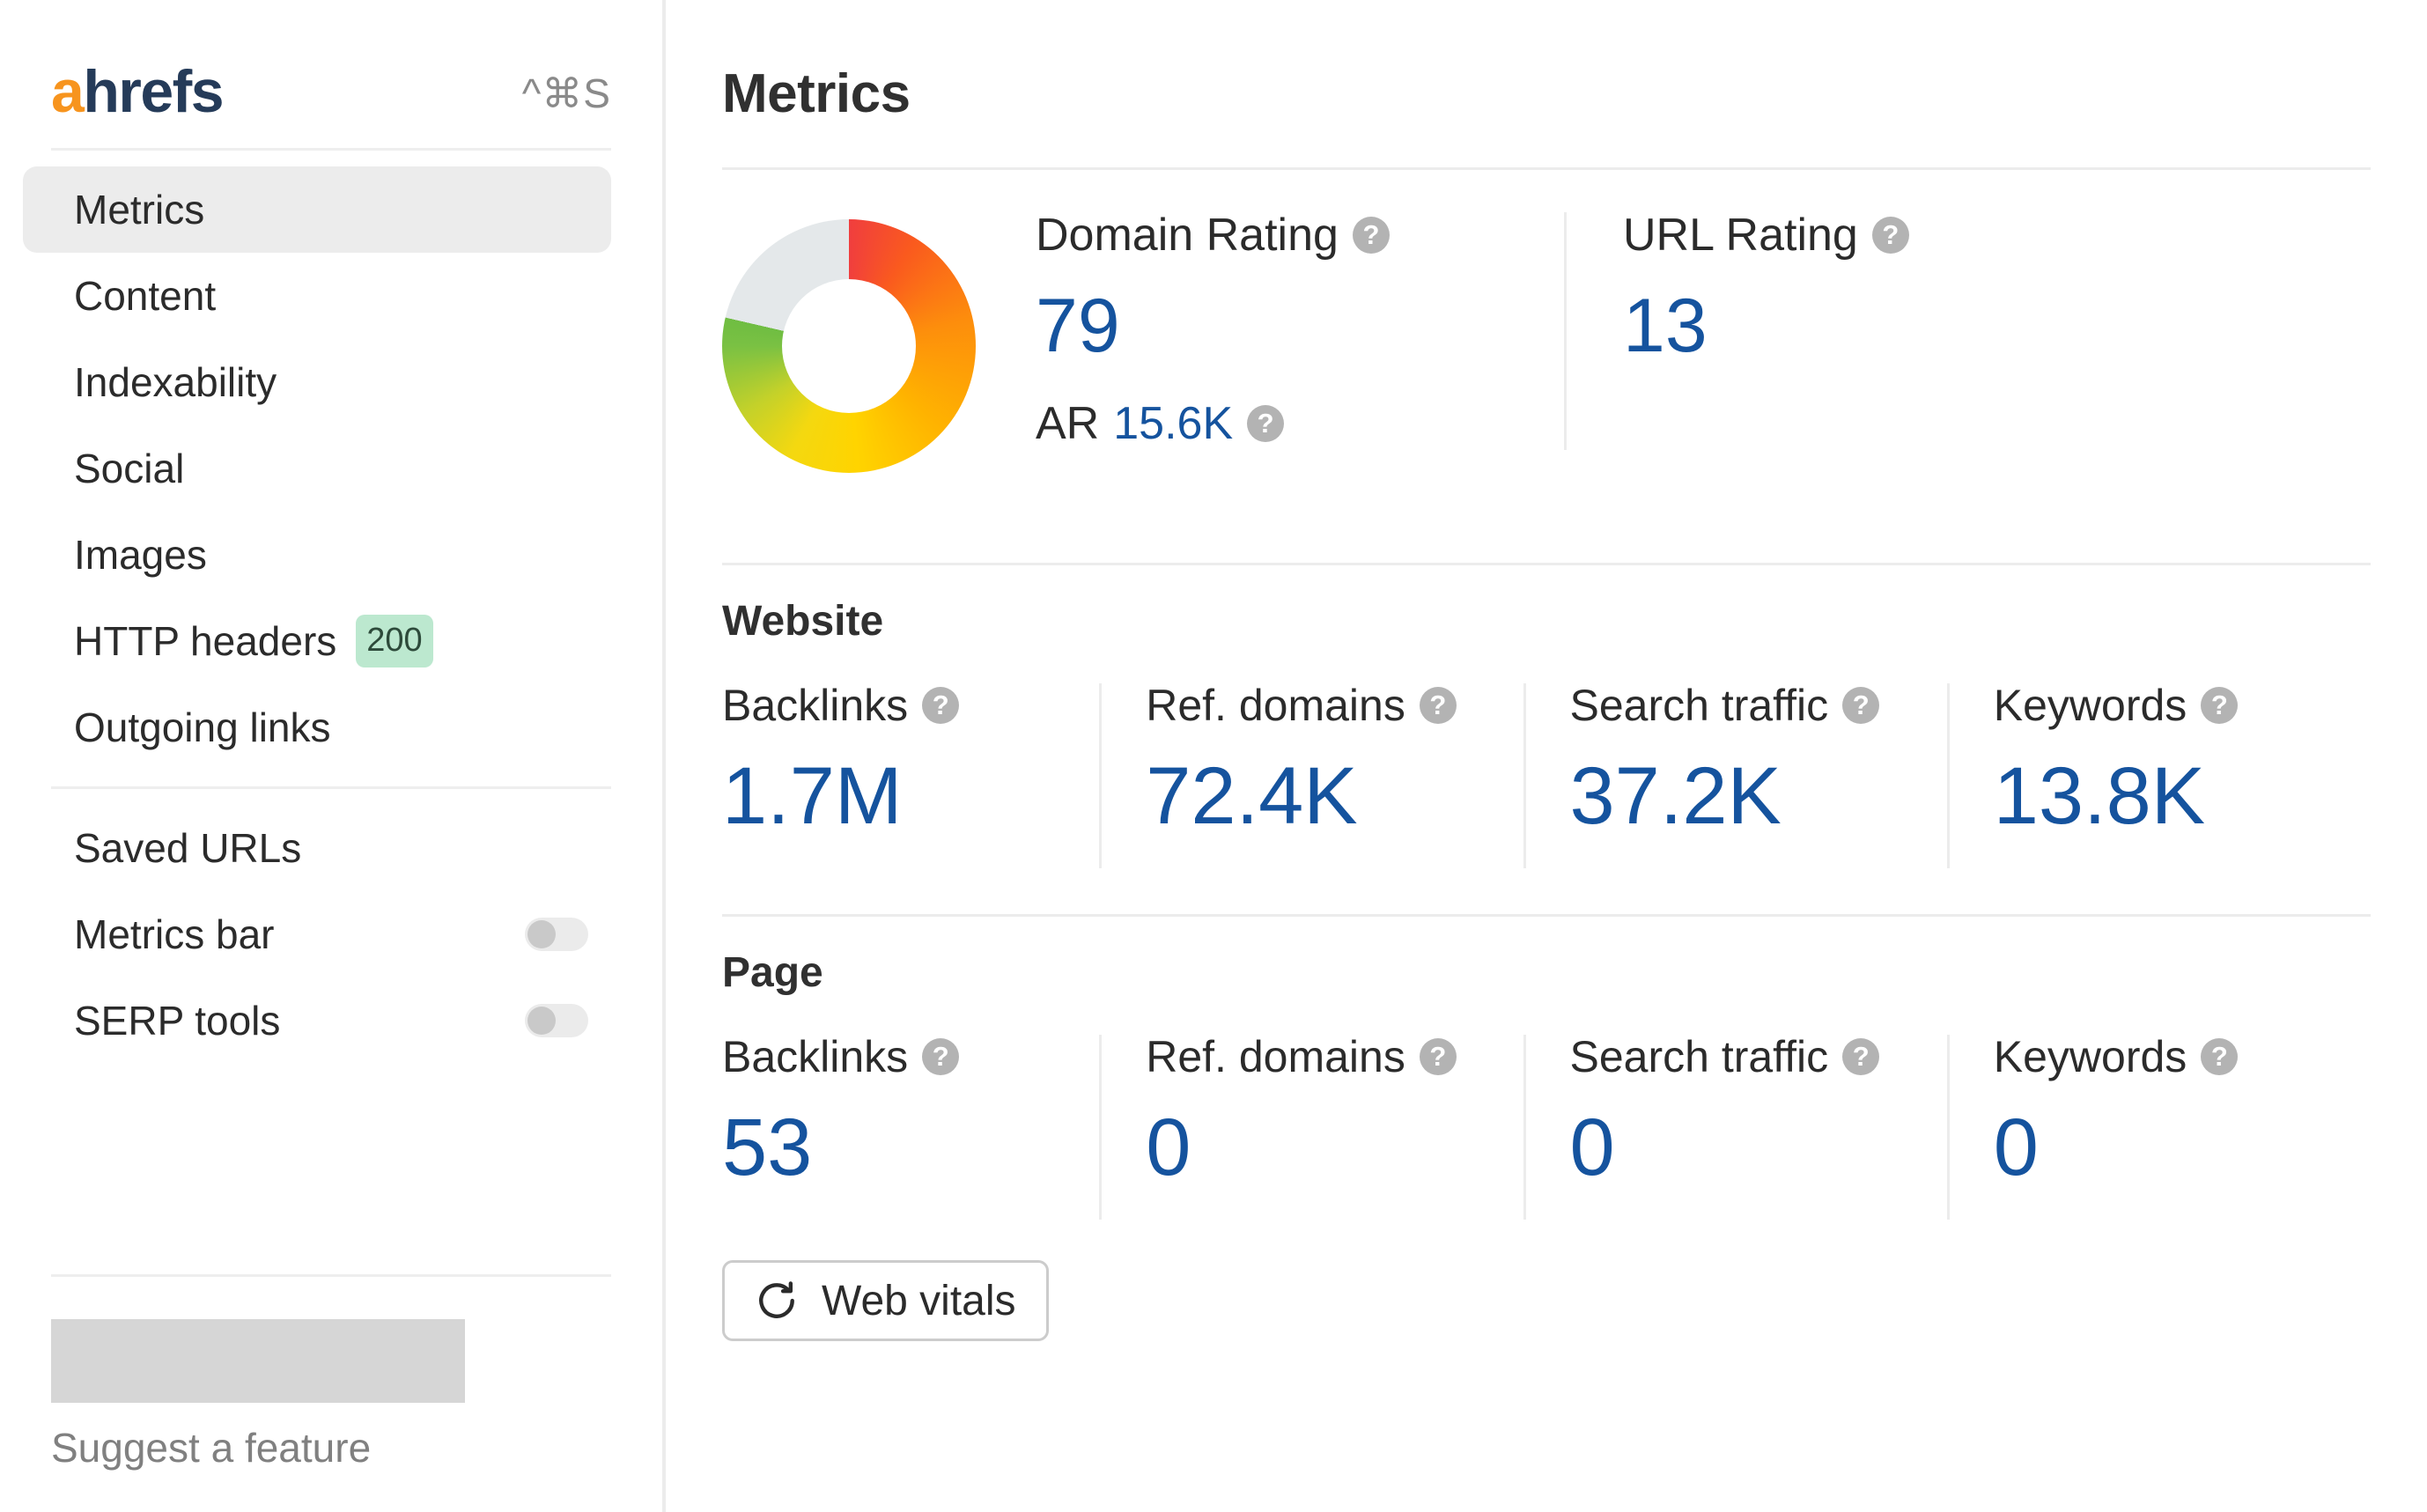  What do you see at coordinates (1173, 423) in the screenshot?
I see `ar-value: 15.6K` at bounding box center [1173, 423].